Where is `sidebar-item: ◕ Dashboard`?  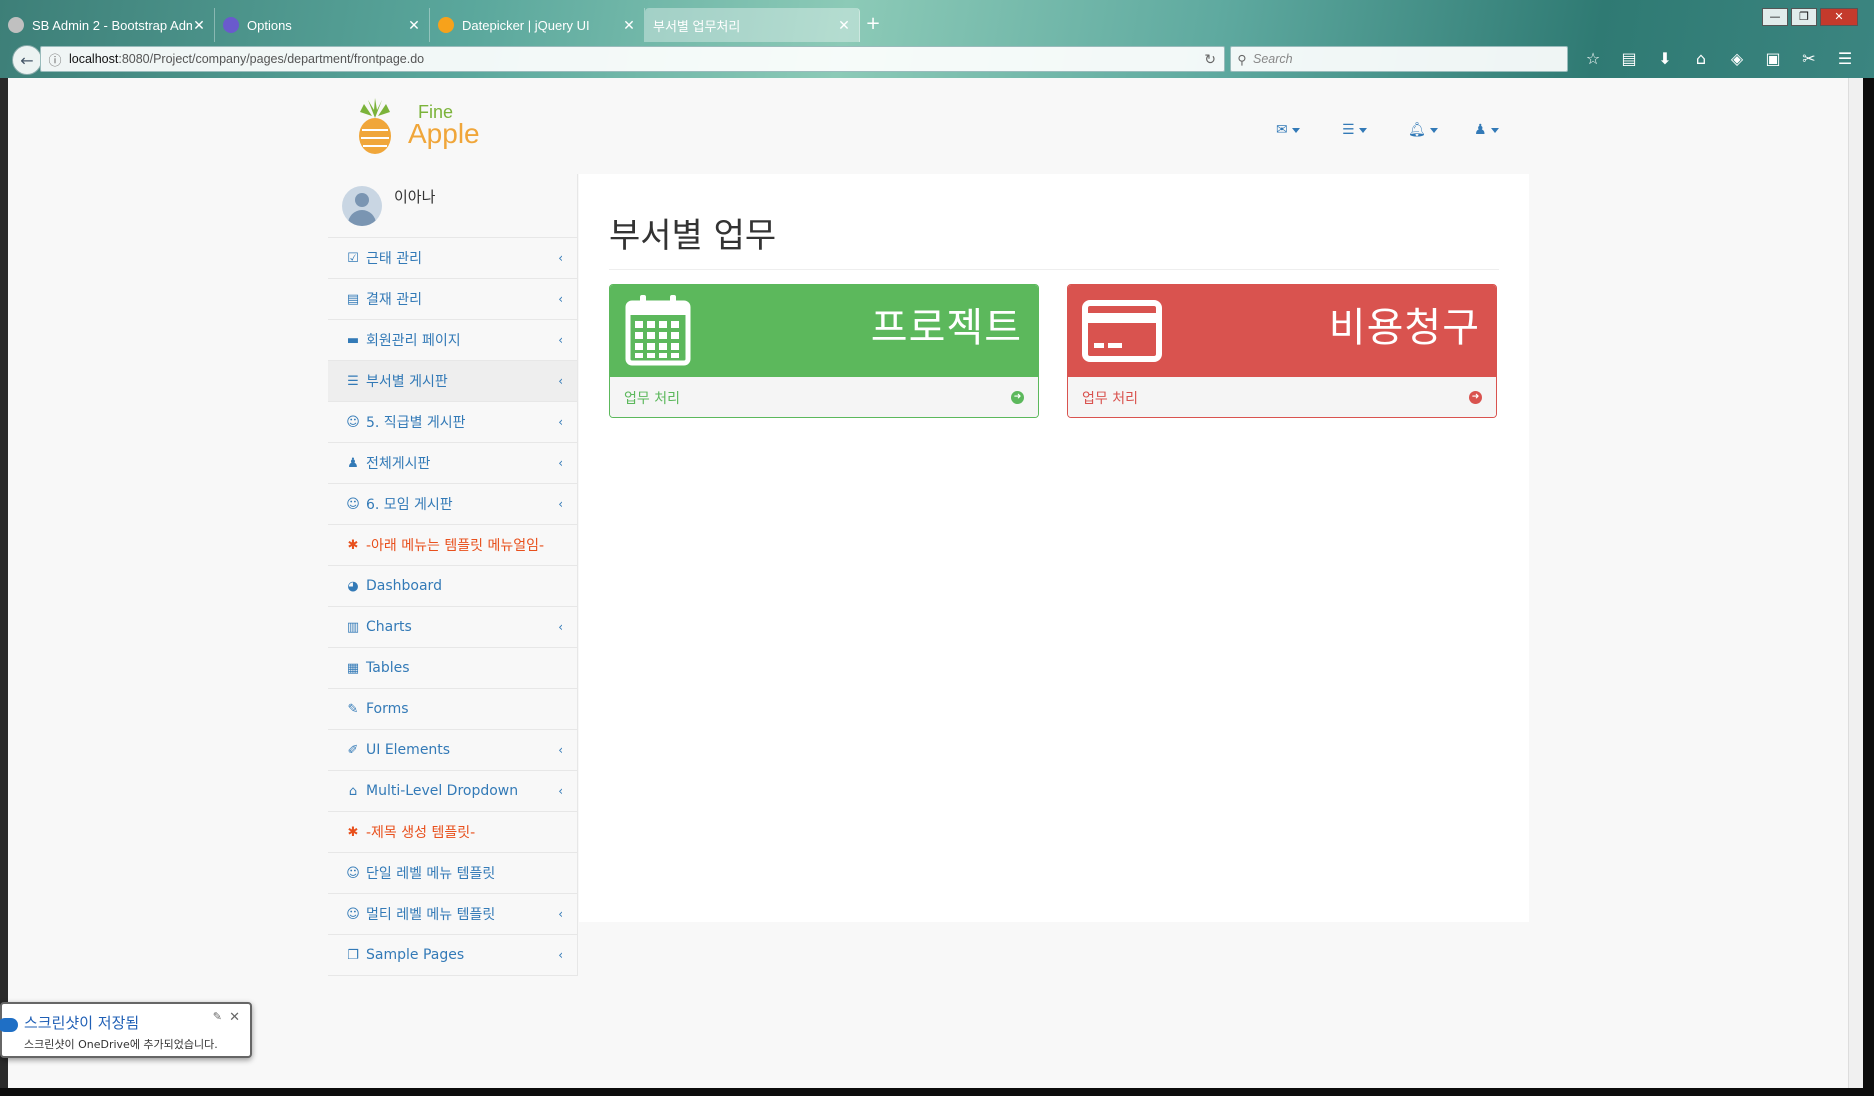
sidebar-item: ◕ Dashboard is located at coordinates (452, 586).